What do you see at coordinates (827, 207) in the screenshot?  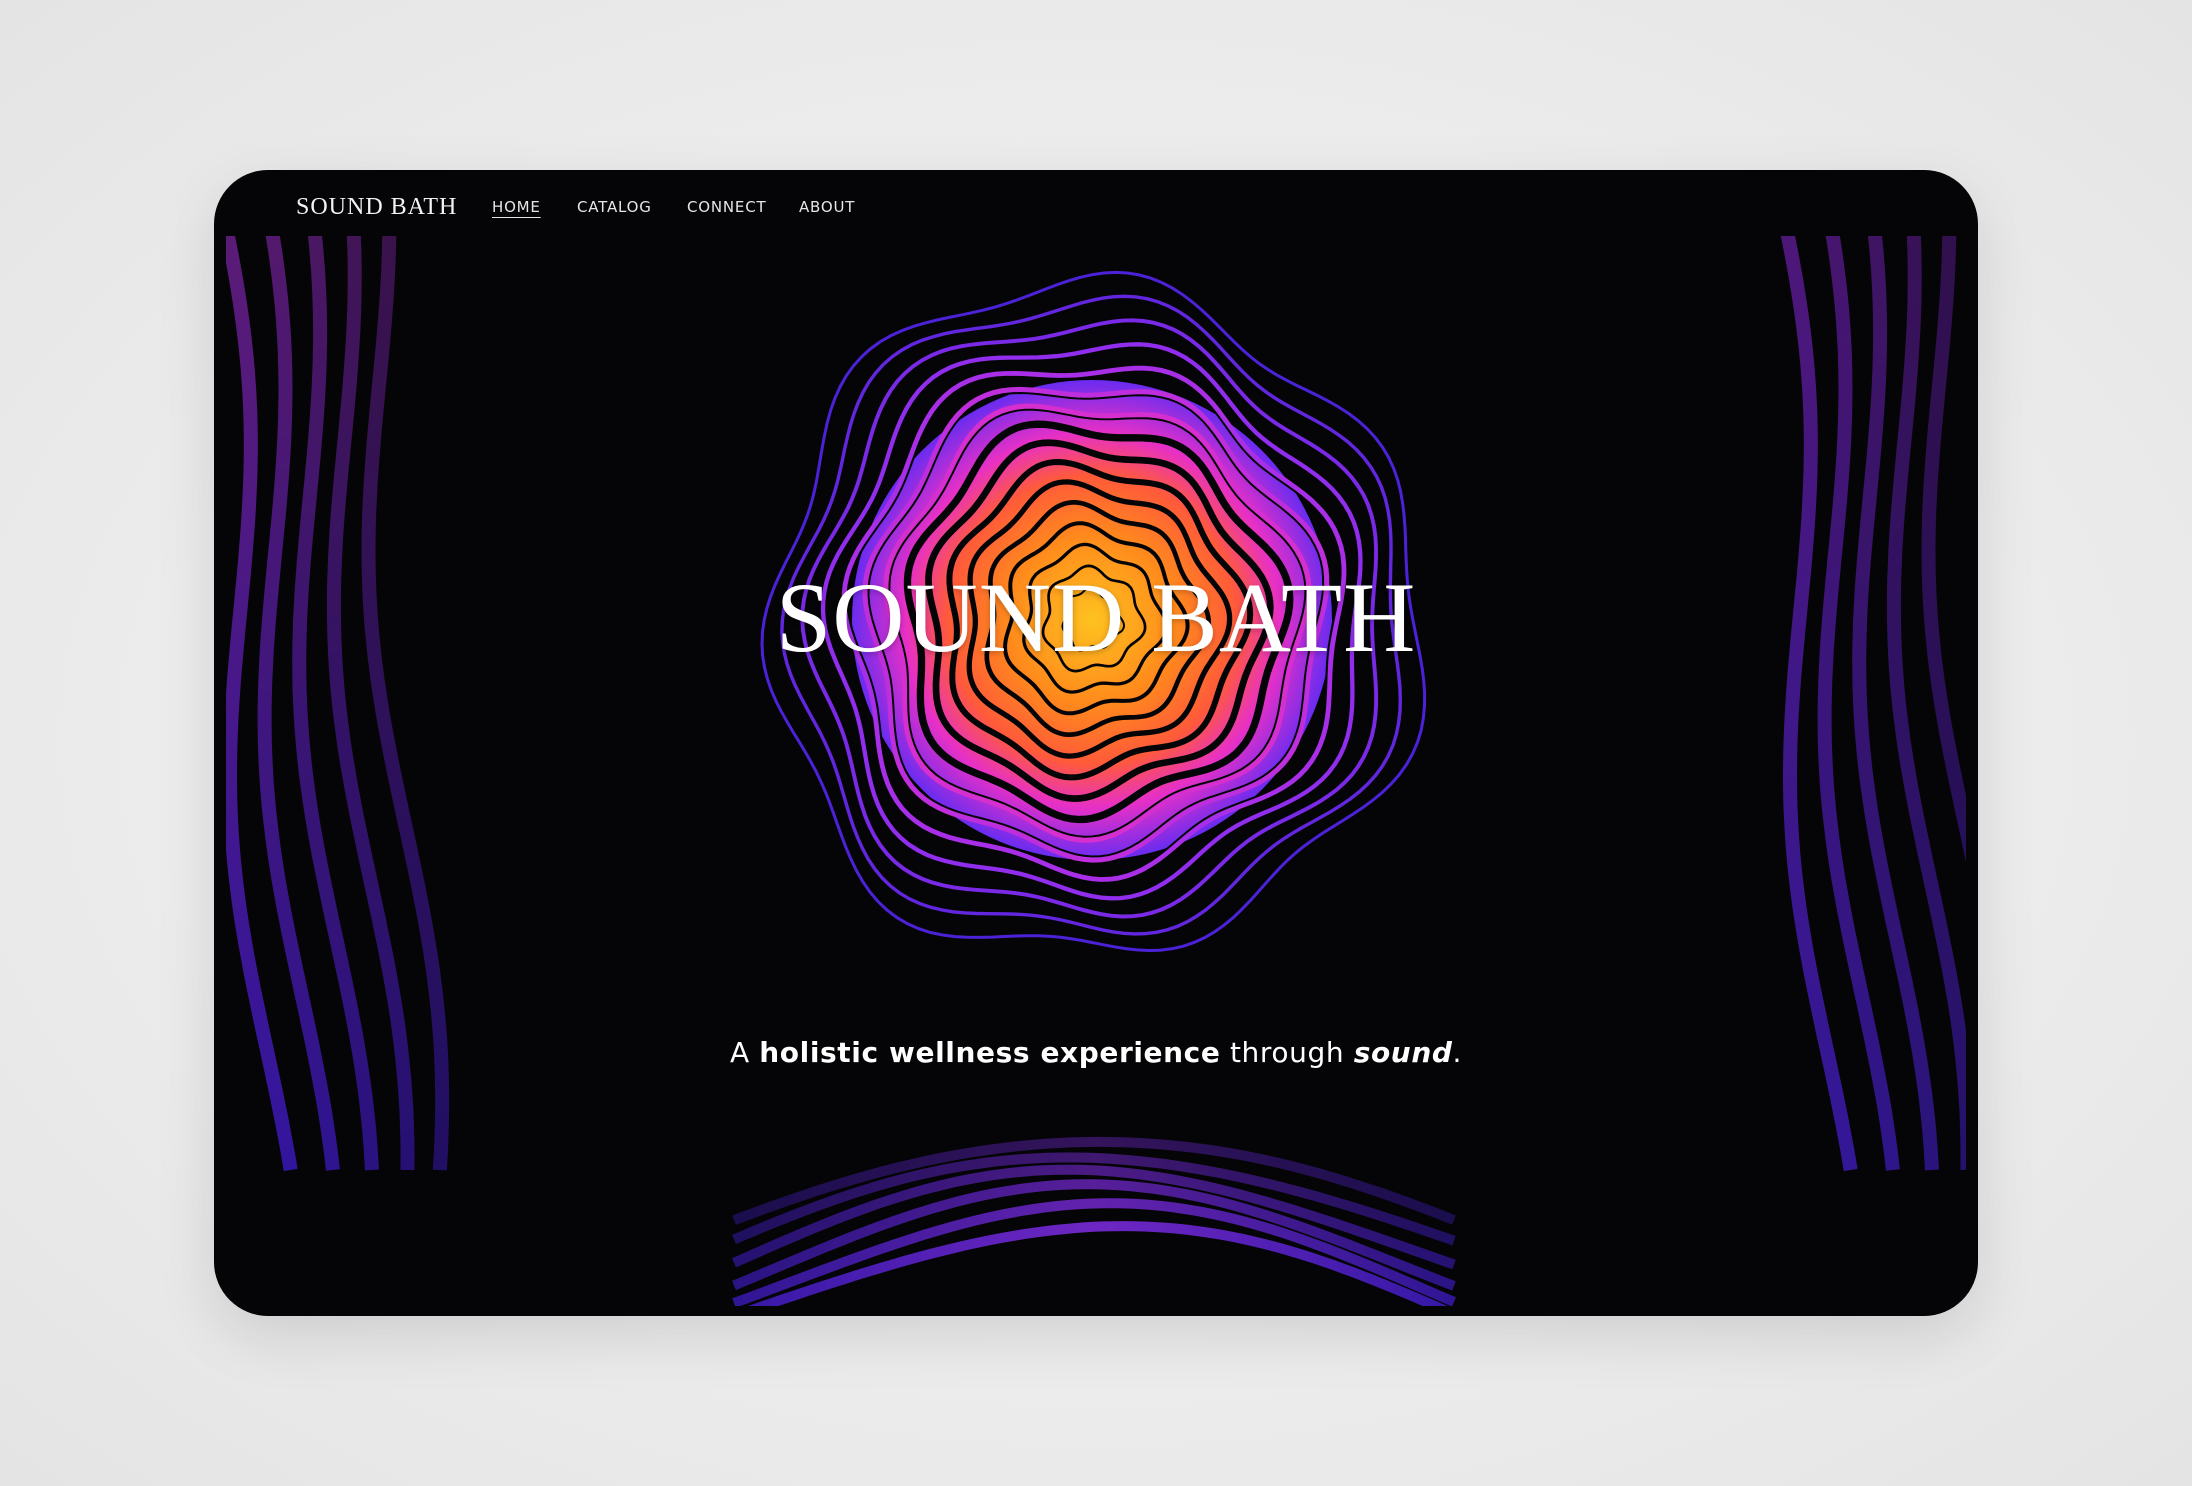 I see `nav-about: ABOUT` at bounding box center [827, 207].